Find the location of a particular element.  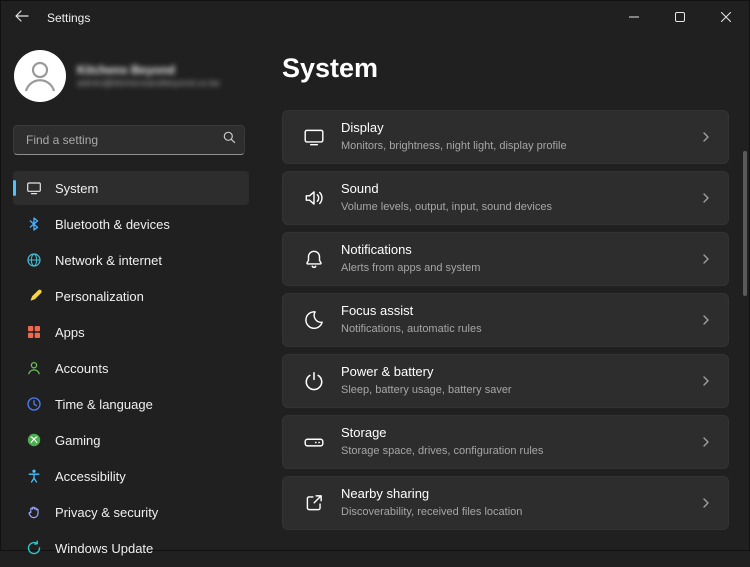

sidebar-item-windows-update: Windows Update is located at coordinates (131, 548).